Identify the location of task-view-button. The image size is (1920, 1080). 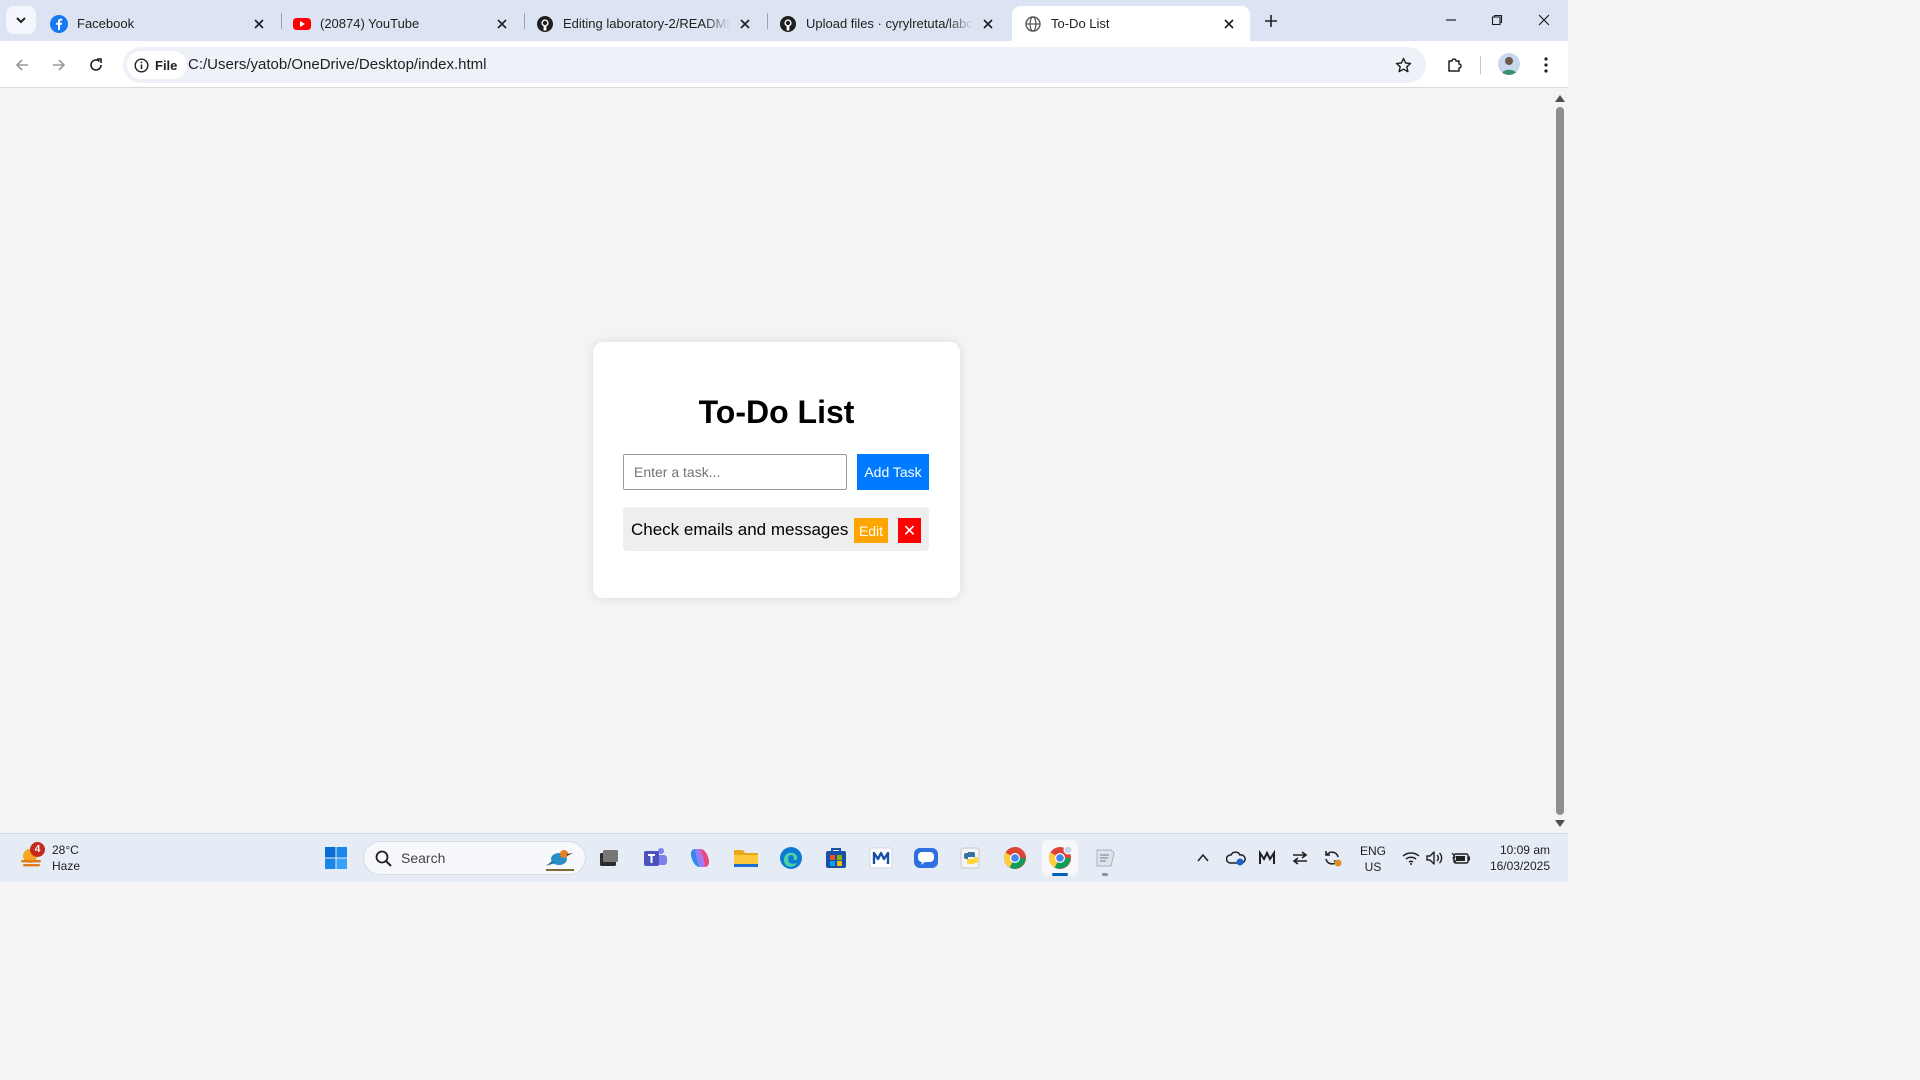
(609, 858).